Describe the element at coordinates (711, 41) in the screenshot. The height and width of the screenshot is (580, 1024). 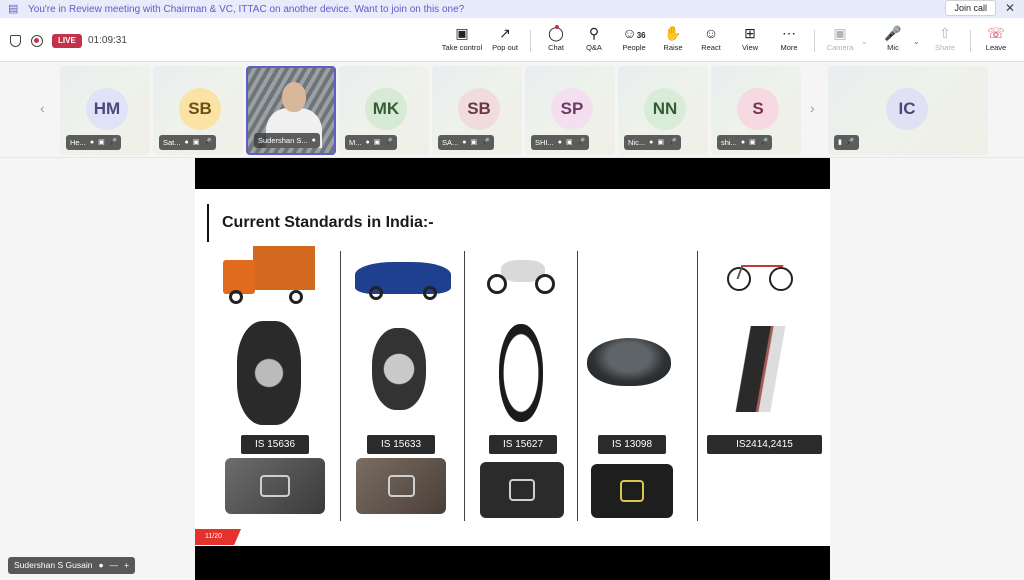
I see `react-button: ☺ React` at that location.